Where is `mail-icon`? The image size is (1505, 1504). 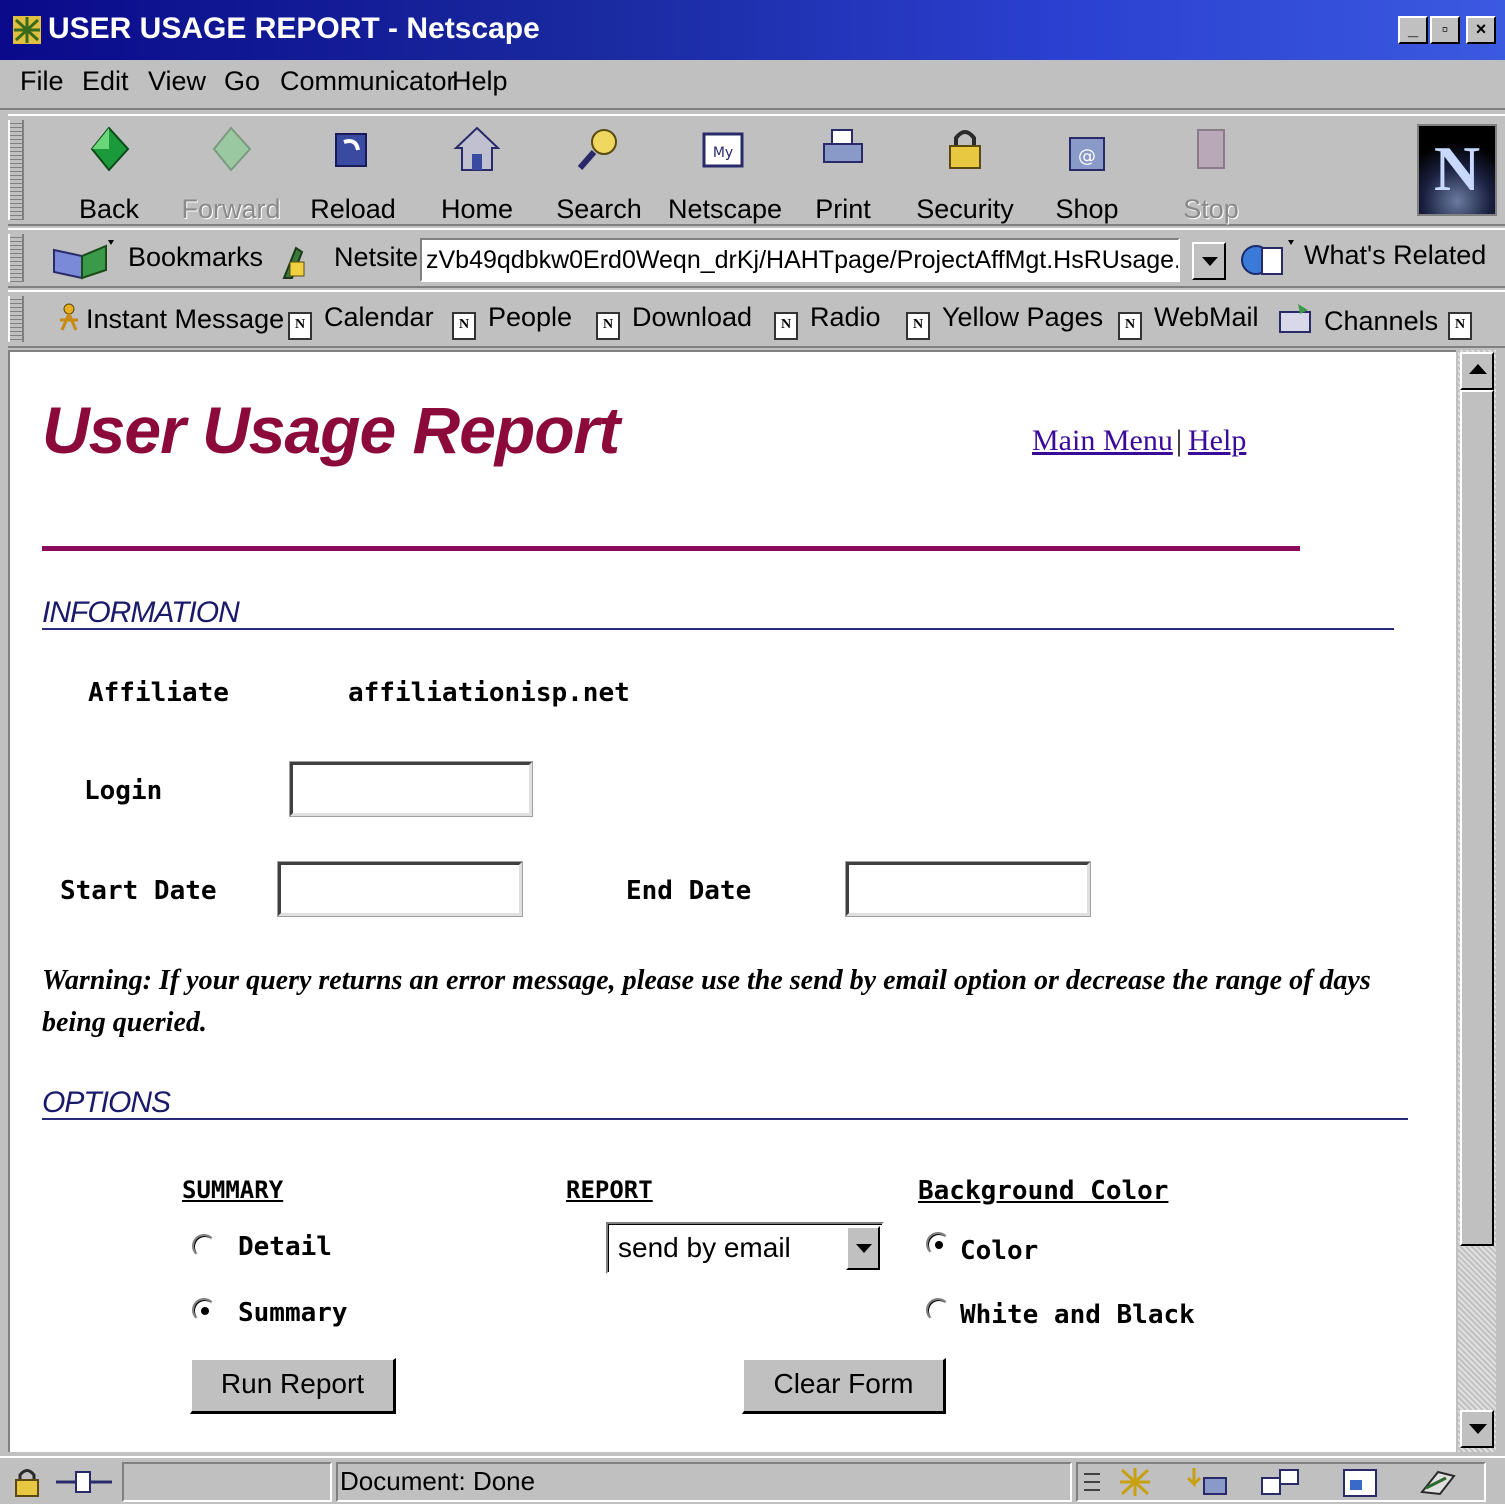
mail-icon is located at coordinates (1208, 1482).